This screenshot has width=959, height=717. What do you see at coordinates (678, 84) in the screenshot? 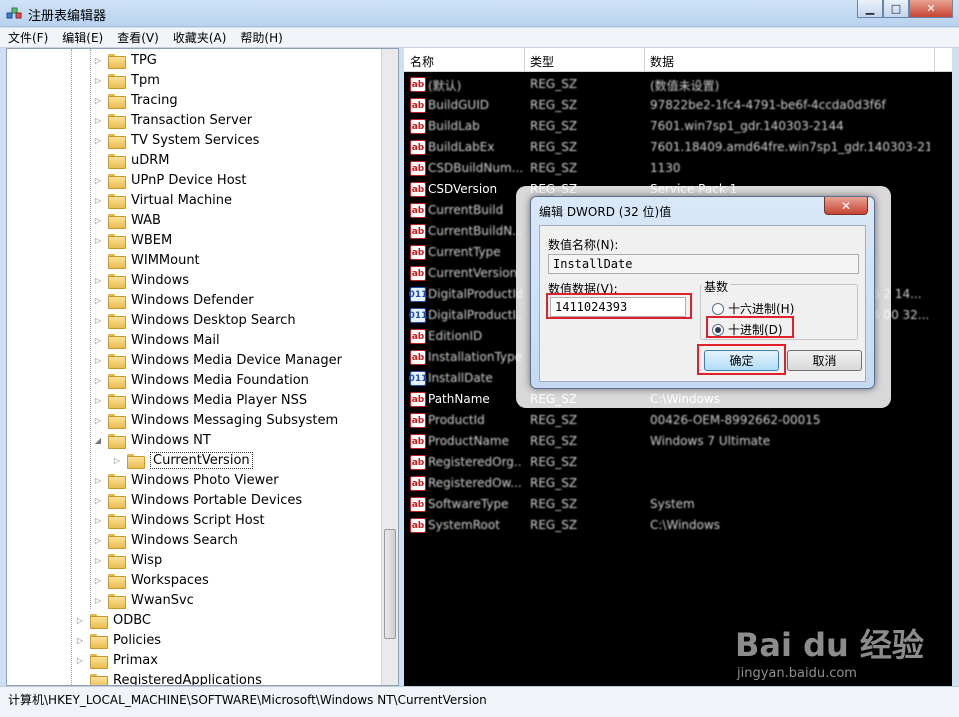
I see `list-row: ab (默认) REG_SZ (数值未设置)` at bounding box center [678, 84].